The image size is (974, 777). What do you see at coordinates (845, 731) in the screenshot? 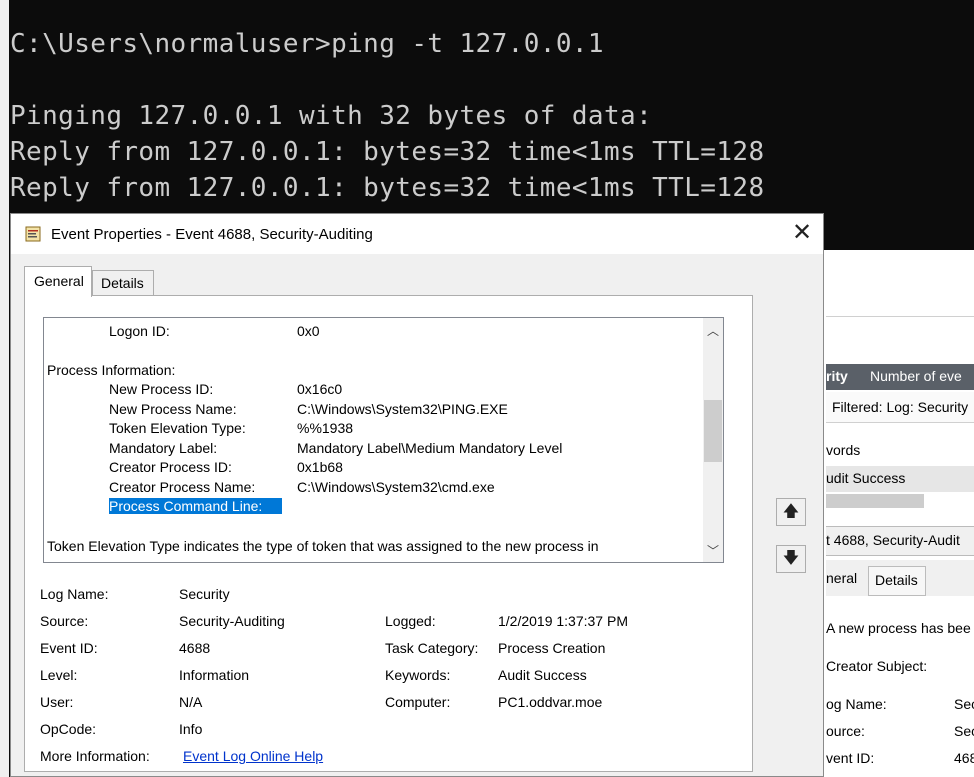
I see `preview-source-label: ource:` at bounding box center [845, 731].